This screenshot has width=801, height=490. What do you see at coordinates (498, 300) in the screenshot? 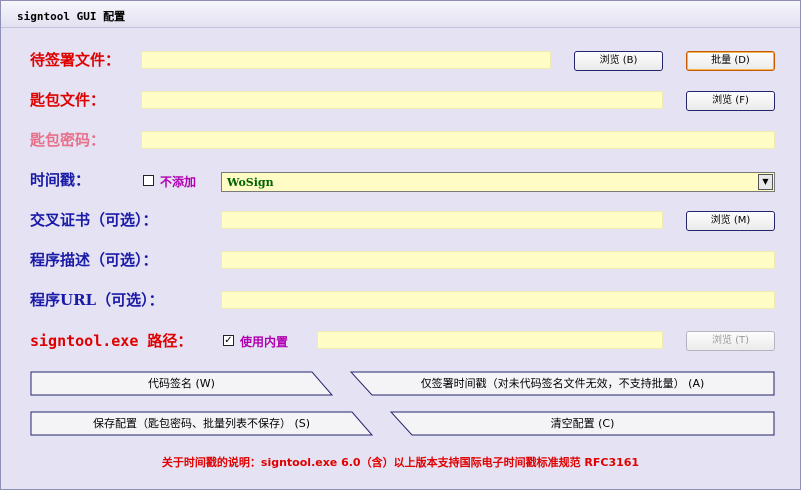
I see `program-url-input` at bounding box center [498, 300].